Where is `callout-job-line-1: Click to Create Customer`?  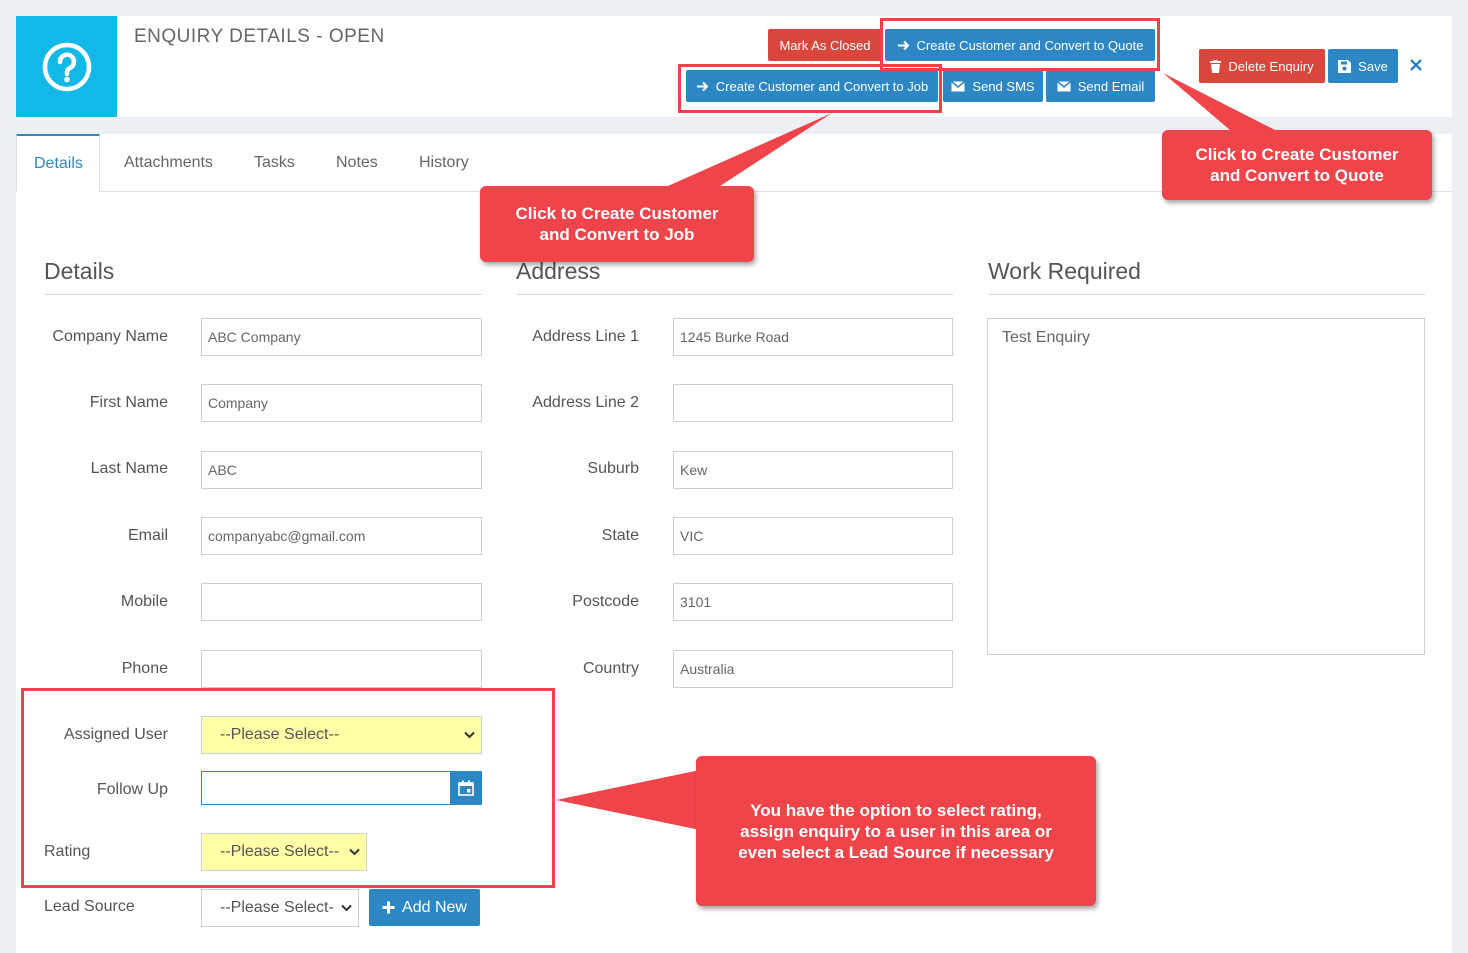 callout-job-line-1: Click to Create Customer is located at coordinates (617, 213).